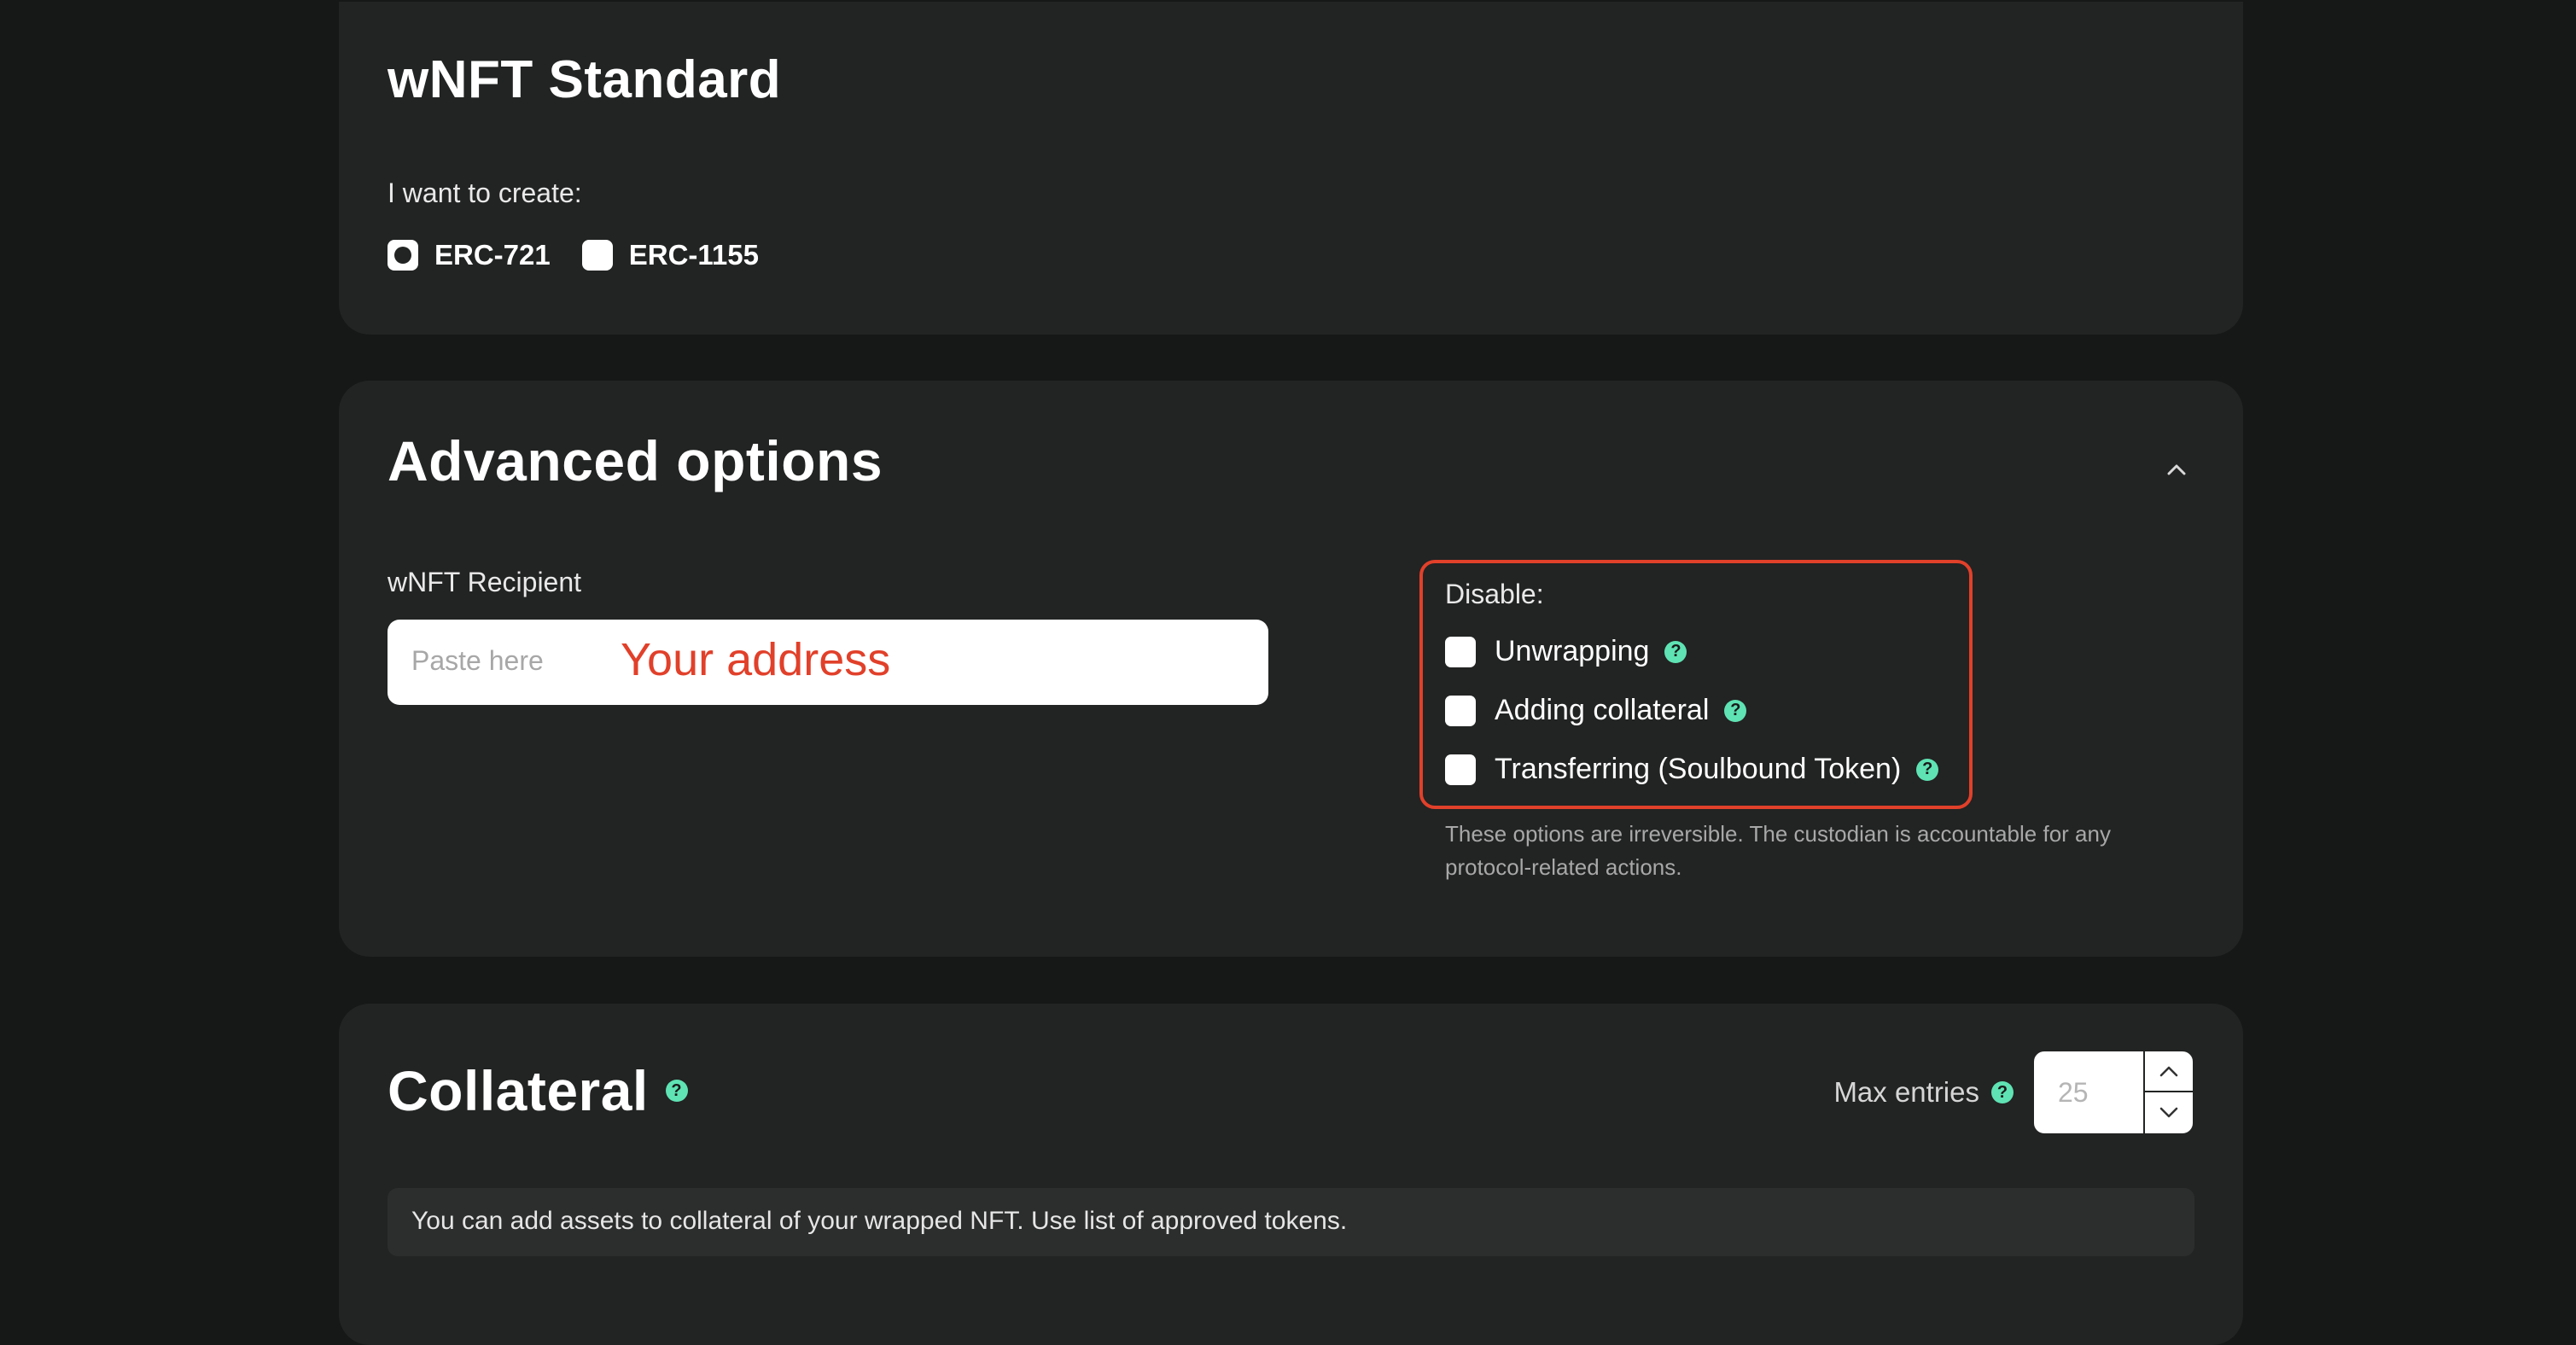 The image size is (2576, 1345). What do you see at coordinates (1460, 651) in the screenshot?
I see `unwrapping-checkbox` at bounding box center [1460, 651].